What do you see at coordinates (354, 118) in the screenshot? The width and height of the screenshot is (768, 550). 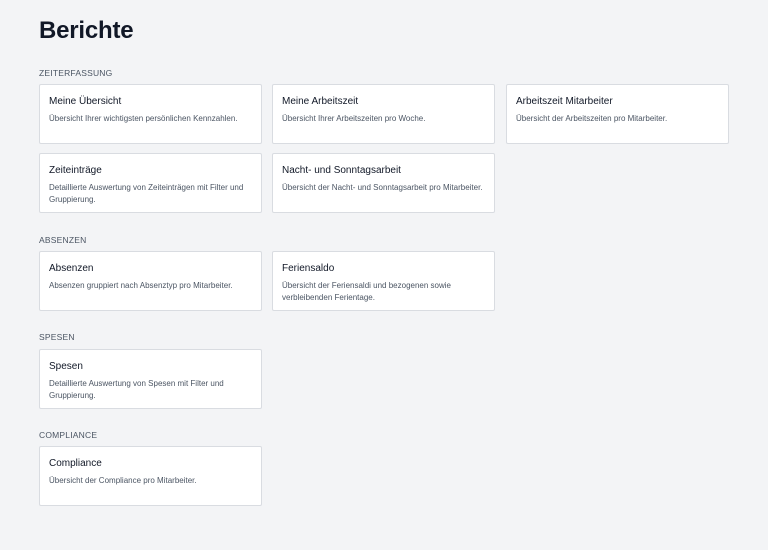 I see `card-description: Übersicht Ihrer Arbeitszeiten pro Woche.` at bounding box center [354, 118].